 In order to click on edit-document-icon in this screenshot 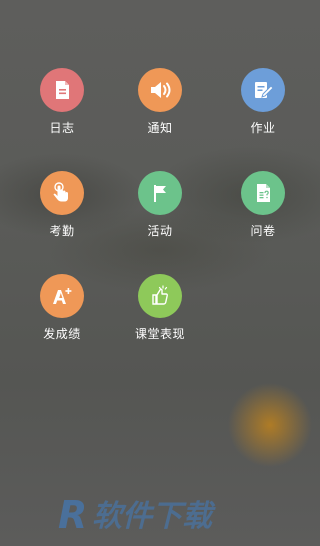, I will do `click(264, 90)`.